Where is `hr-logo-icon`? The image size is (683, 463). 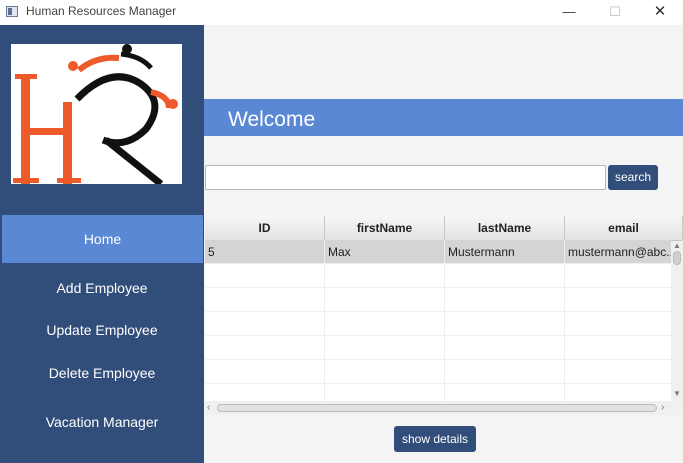 hr-logo-icon is located at coordinates (95, 114).